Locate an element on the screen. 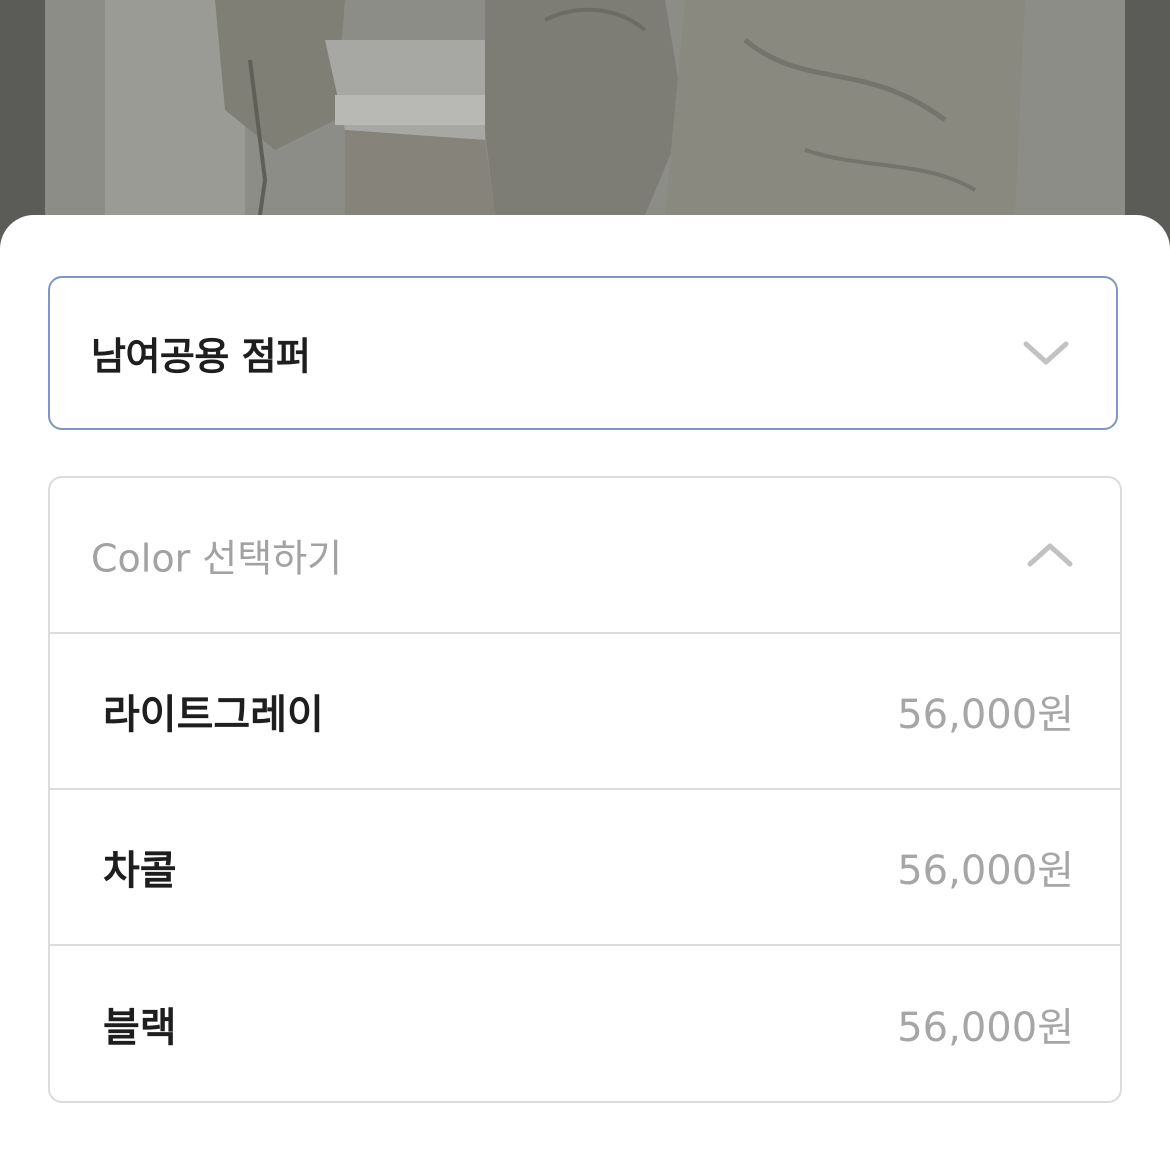 Image resolution: width=1170 pixels, height=1170 pixels. option-name: 라이트그레이 is located at coordinates (213, 715).